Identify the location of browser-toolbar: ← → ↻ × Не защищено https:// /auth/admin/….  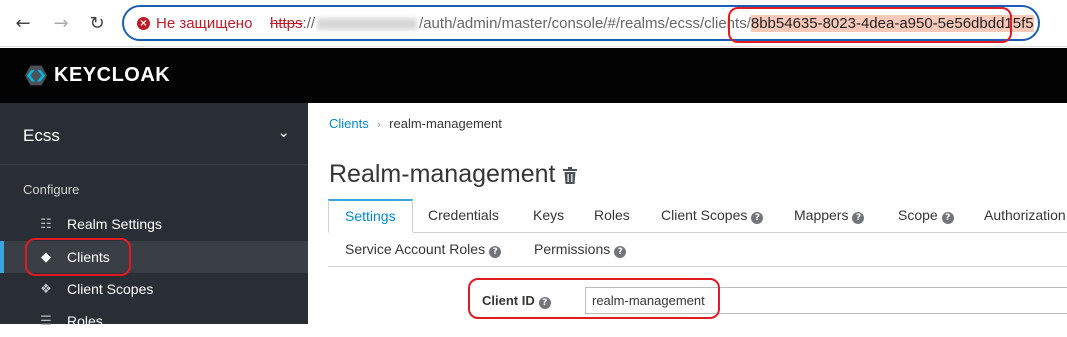
(533, 23).